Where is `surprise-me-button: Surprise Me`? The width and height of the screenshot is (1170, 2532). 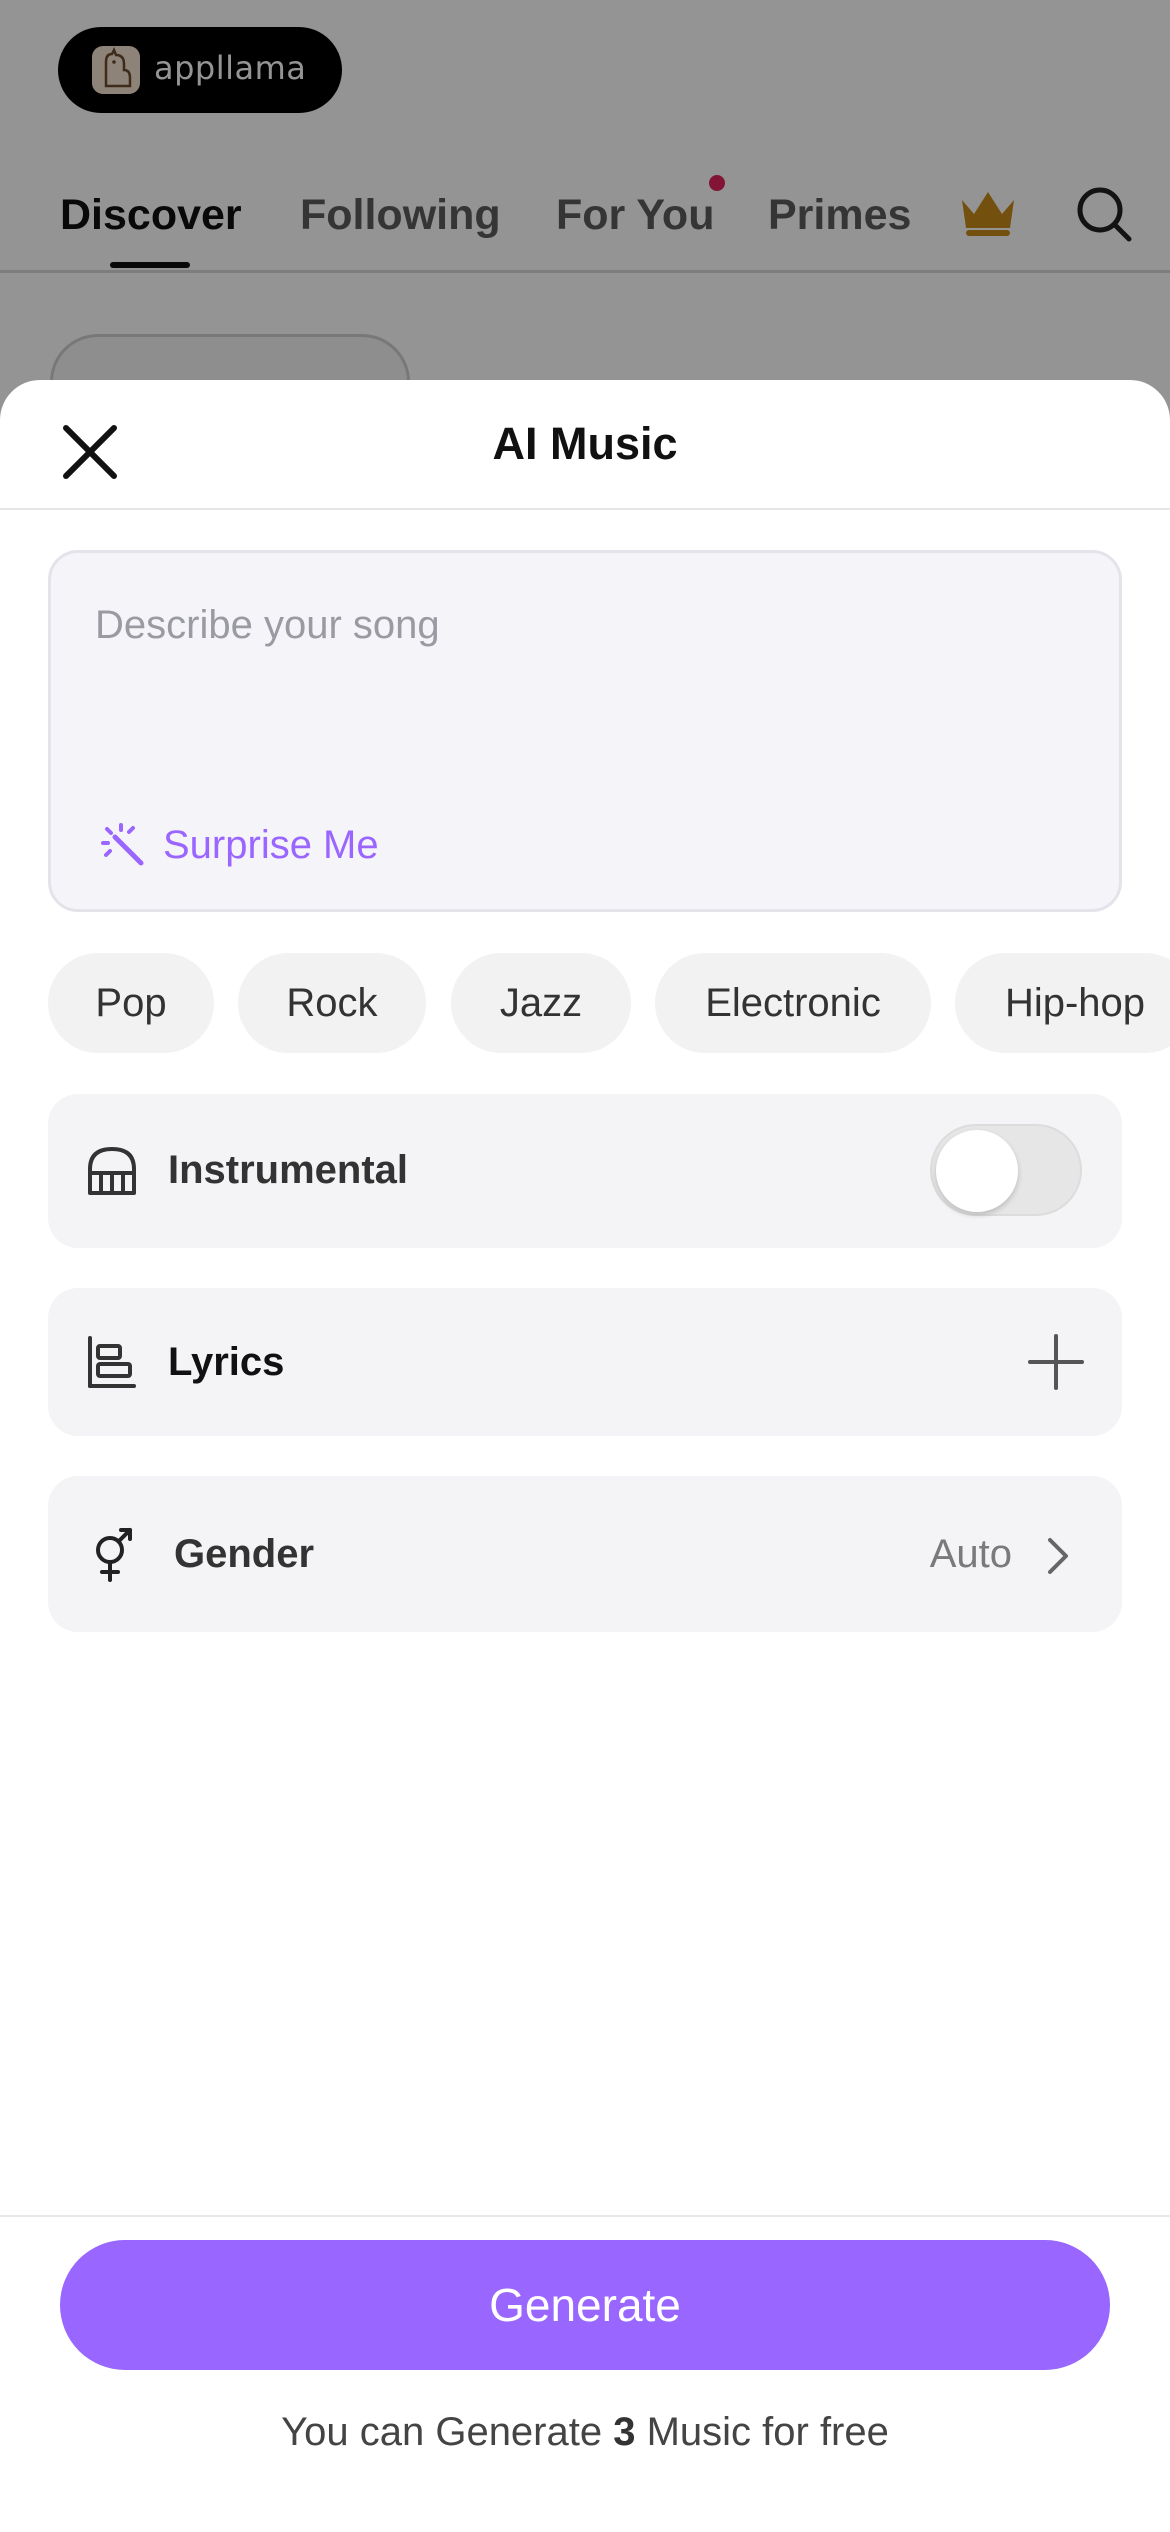 surprise-me-button: Surprise Me is located at coordinates (240, 845).